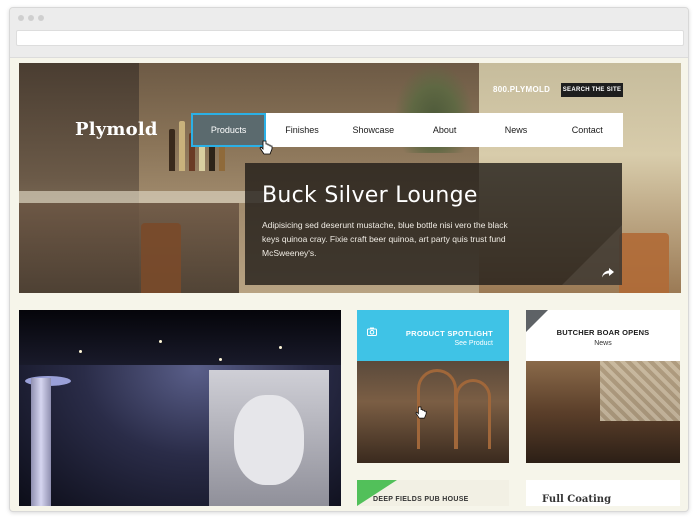 The image size is (698, 521). Describe the element at coordinates (592, 90) in the screenshot. I see `search-button: SEARCH THE SITE` at that location.